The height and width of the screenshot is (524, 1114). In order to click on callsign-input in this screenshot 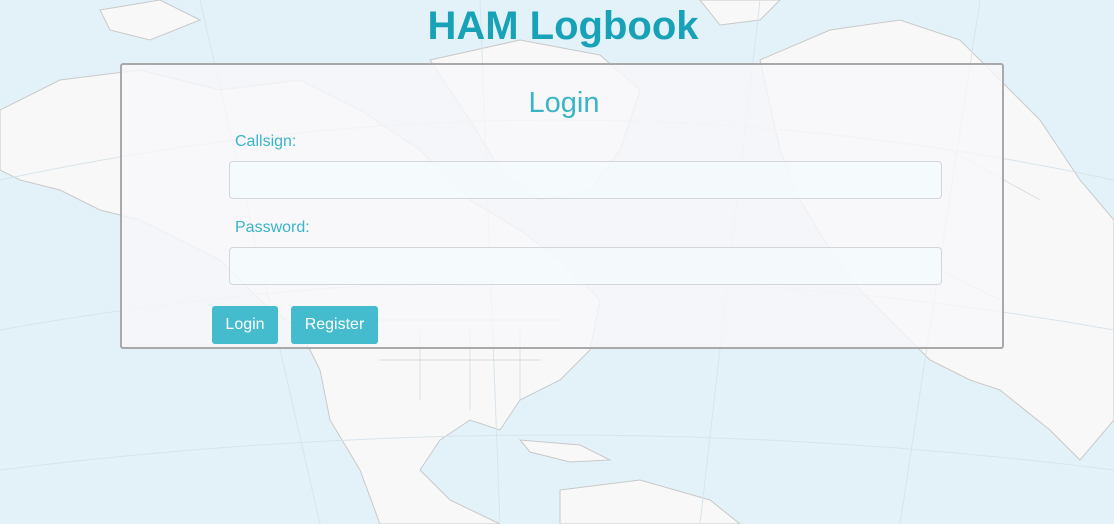, I will do `click(585, 180)`.